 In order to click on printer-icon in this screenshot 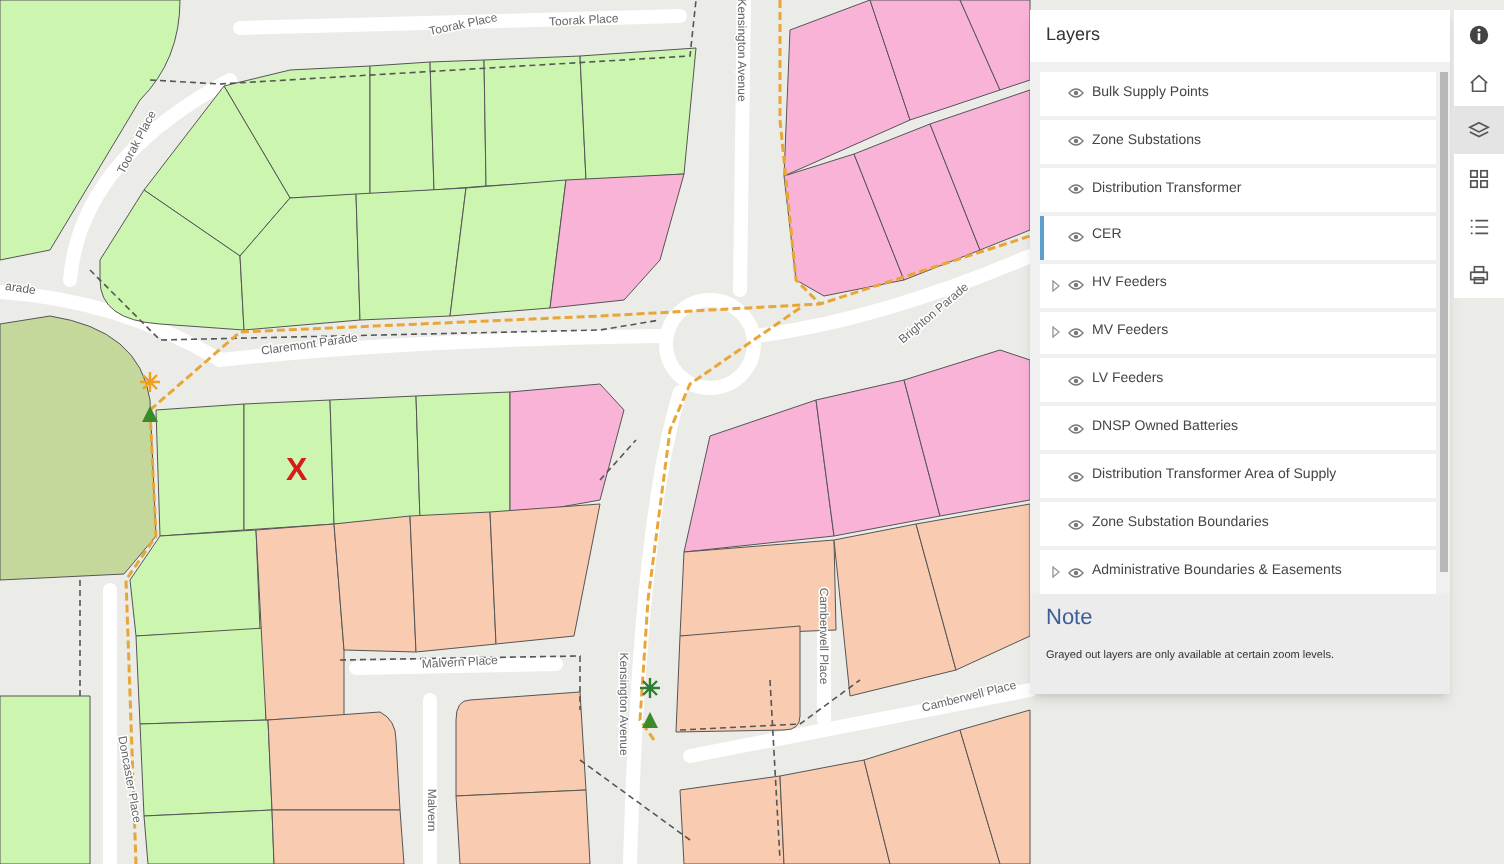, I will do `click(1479, 274)`.